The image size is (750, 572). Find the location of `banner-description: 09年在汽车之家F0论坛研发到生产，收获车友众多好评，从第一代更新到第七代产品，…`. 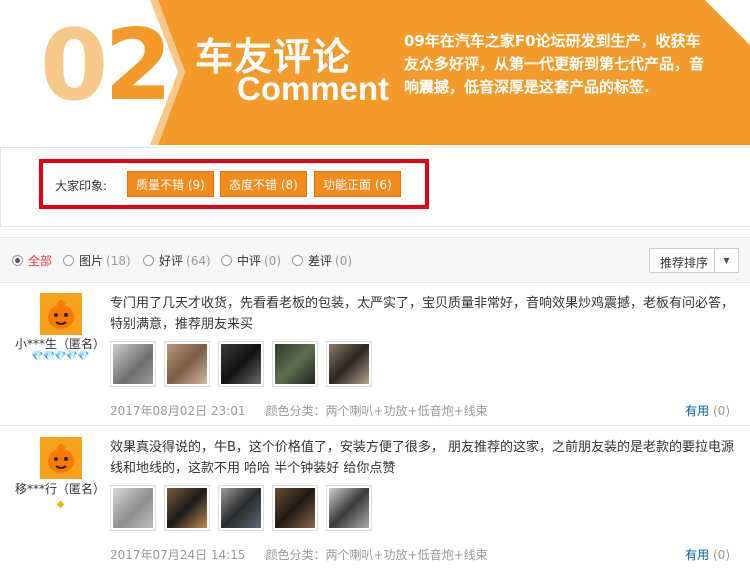

banner-description: 09年在汽车之家F0论坛研发到生产，收获车友众多好评，从第一代更新到第七代产品，… is located at coordinates (554, 64).